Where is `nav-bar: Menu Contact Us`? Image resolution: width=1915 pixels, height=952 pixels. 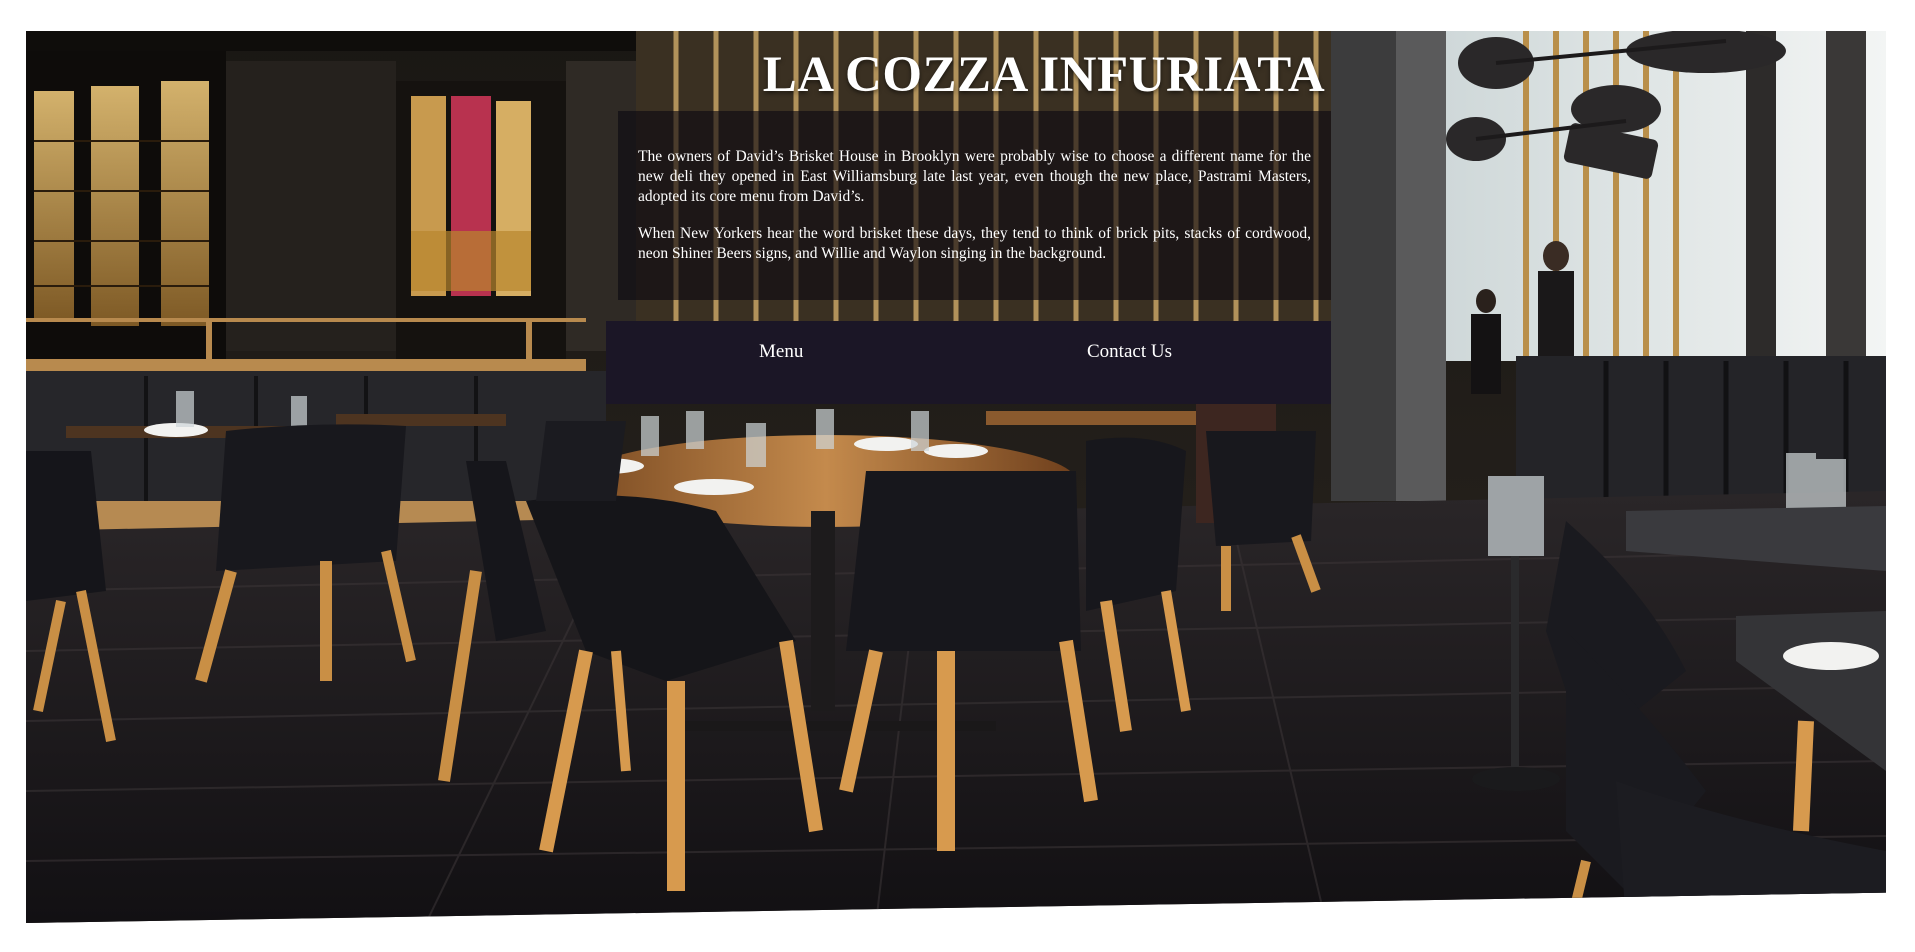 nav-bar: Menu Contact Us is located at coordinates (968, 362).